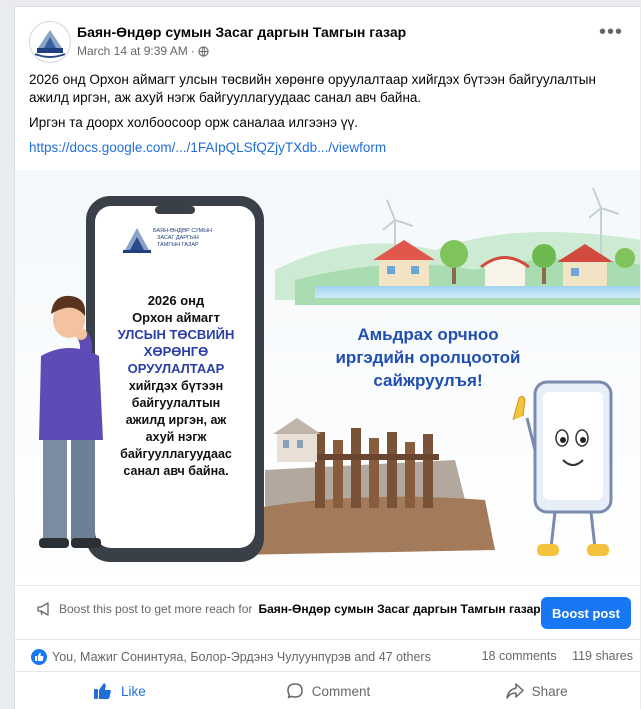 This screenshot has width=641, height=709. I want to click on engagement-counts: 18 comments 119 shares, so click(551, 656).